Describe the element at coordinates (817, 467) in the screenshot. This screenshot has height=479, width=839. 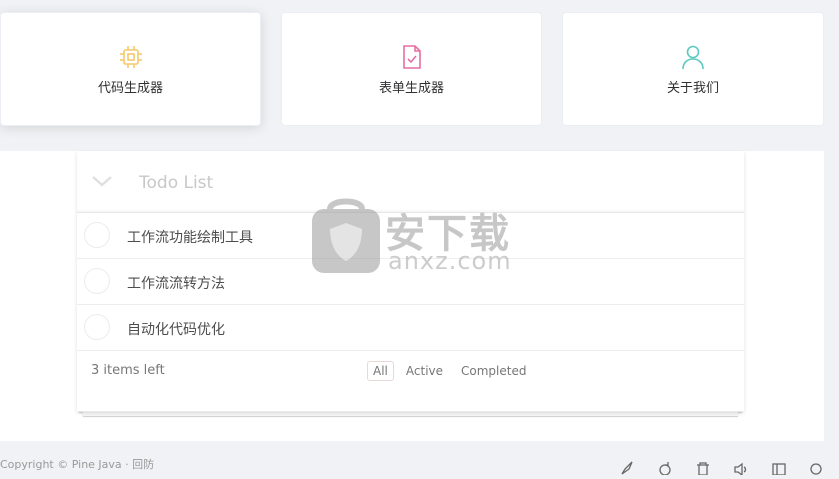
I see `search-icon` at that location.